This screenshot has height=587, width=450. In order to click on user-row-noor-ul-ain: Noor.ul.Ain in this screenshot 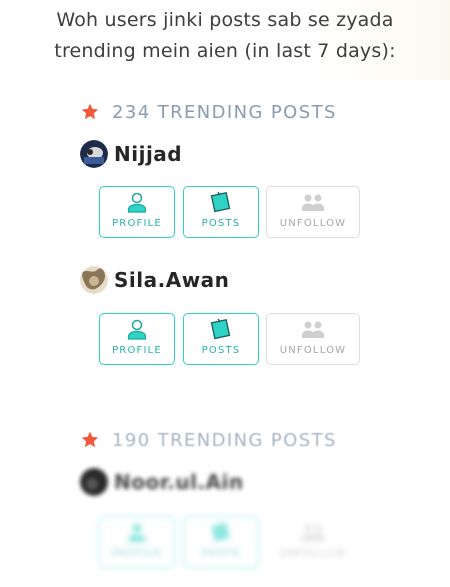, I will do `click(162, 482)`.